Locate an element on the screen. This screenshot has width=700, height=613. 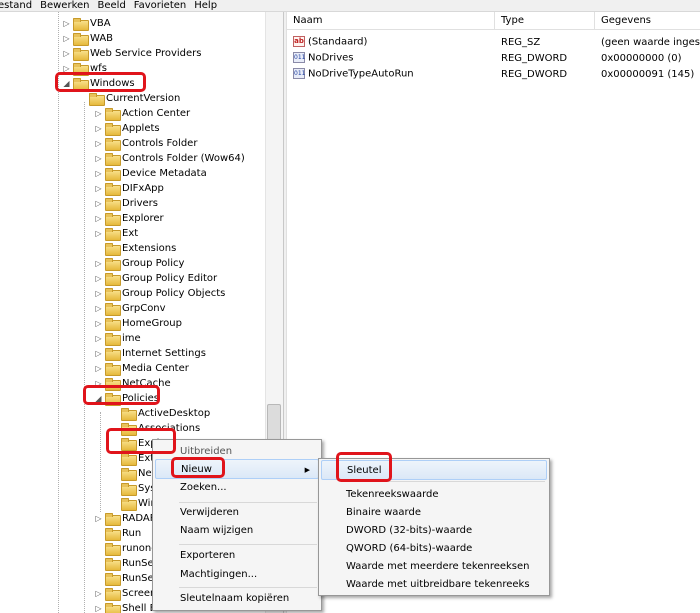
tree-node: ▷ Group Policy Editor is located at coordinates (155, 278).